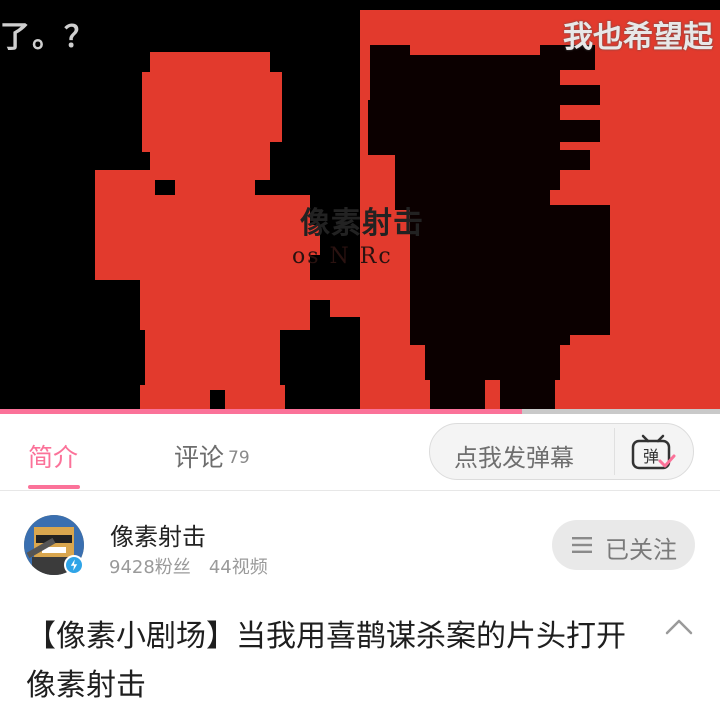 Image resolution: width=720 pixels, height=719 pixels. What do you see at coordinates (158, 534) in the screenshot?
I see `uploader-name: 像素射击` at bounding box center [158, 534].